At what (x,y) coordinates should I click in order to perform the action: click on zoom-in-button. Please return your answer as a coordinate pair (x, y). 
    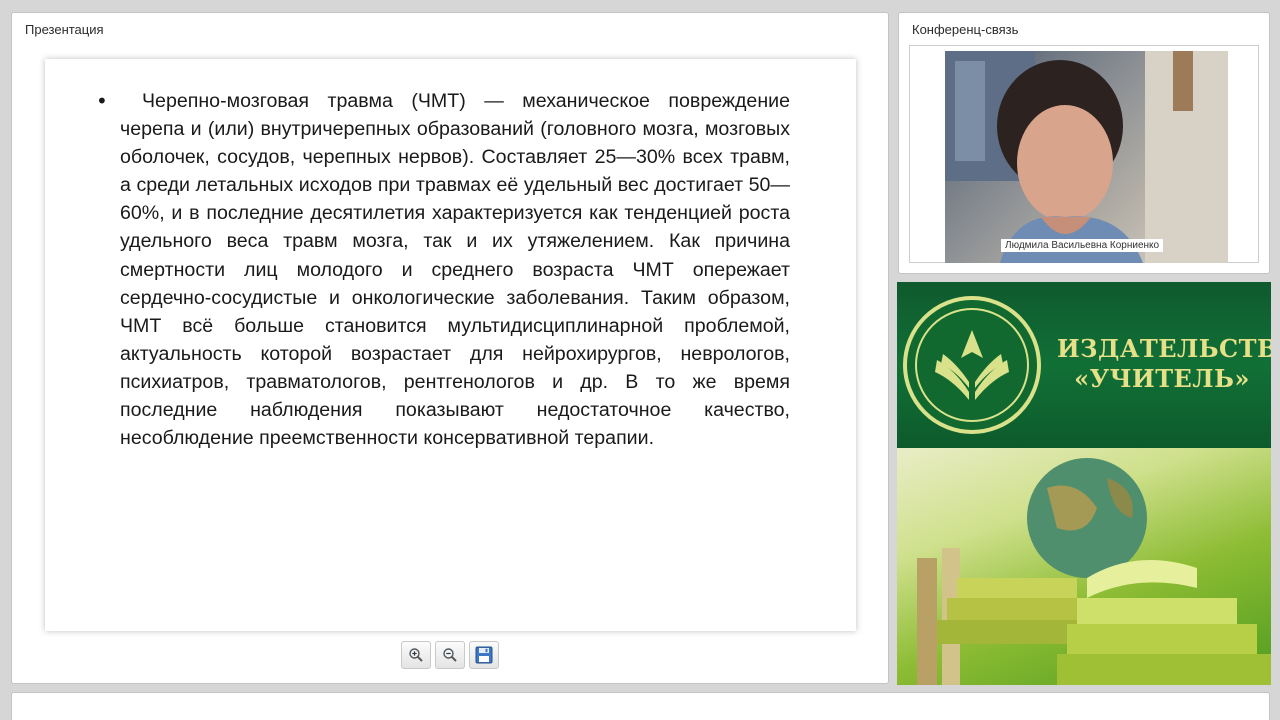
    Looking at the image, I should click on (416, 655).